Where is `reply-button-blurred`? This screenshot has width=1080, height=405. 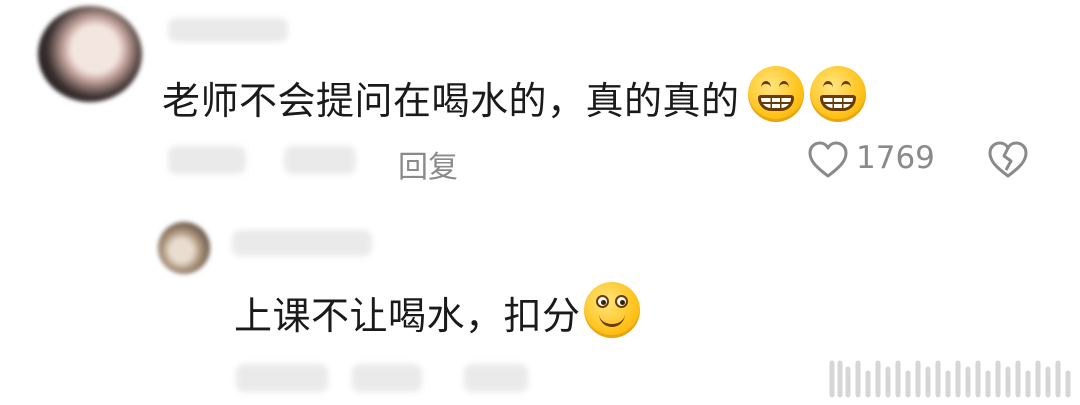 reply-button-blurred is located at coordinates (496, 378).